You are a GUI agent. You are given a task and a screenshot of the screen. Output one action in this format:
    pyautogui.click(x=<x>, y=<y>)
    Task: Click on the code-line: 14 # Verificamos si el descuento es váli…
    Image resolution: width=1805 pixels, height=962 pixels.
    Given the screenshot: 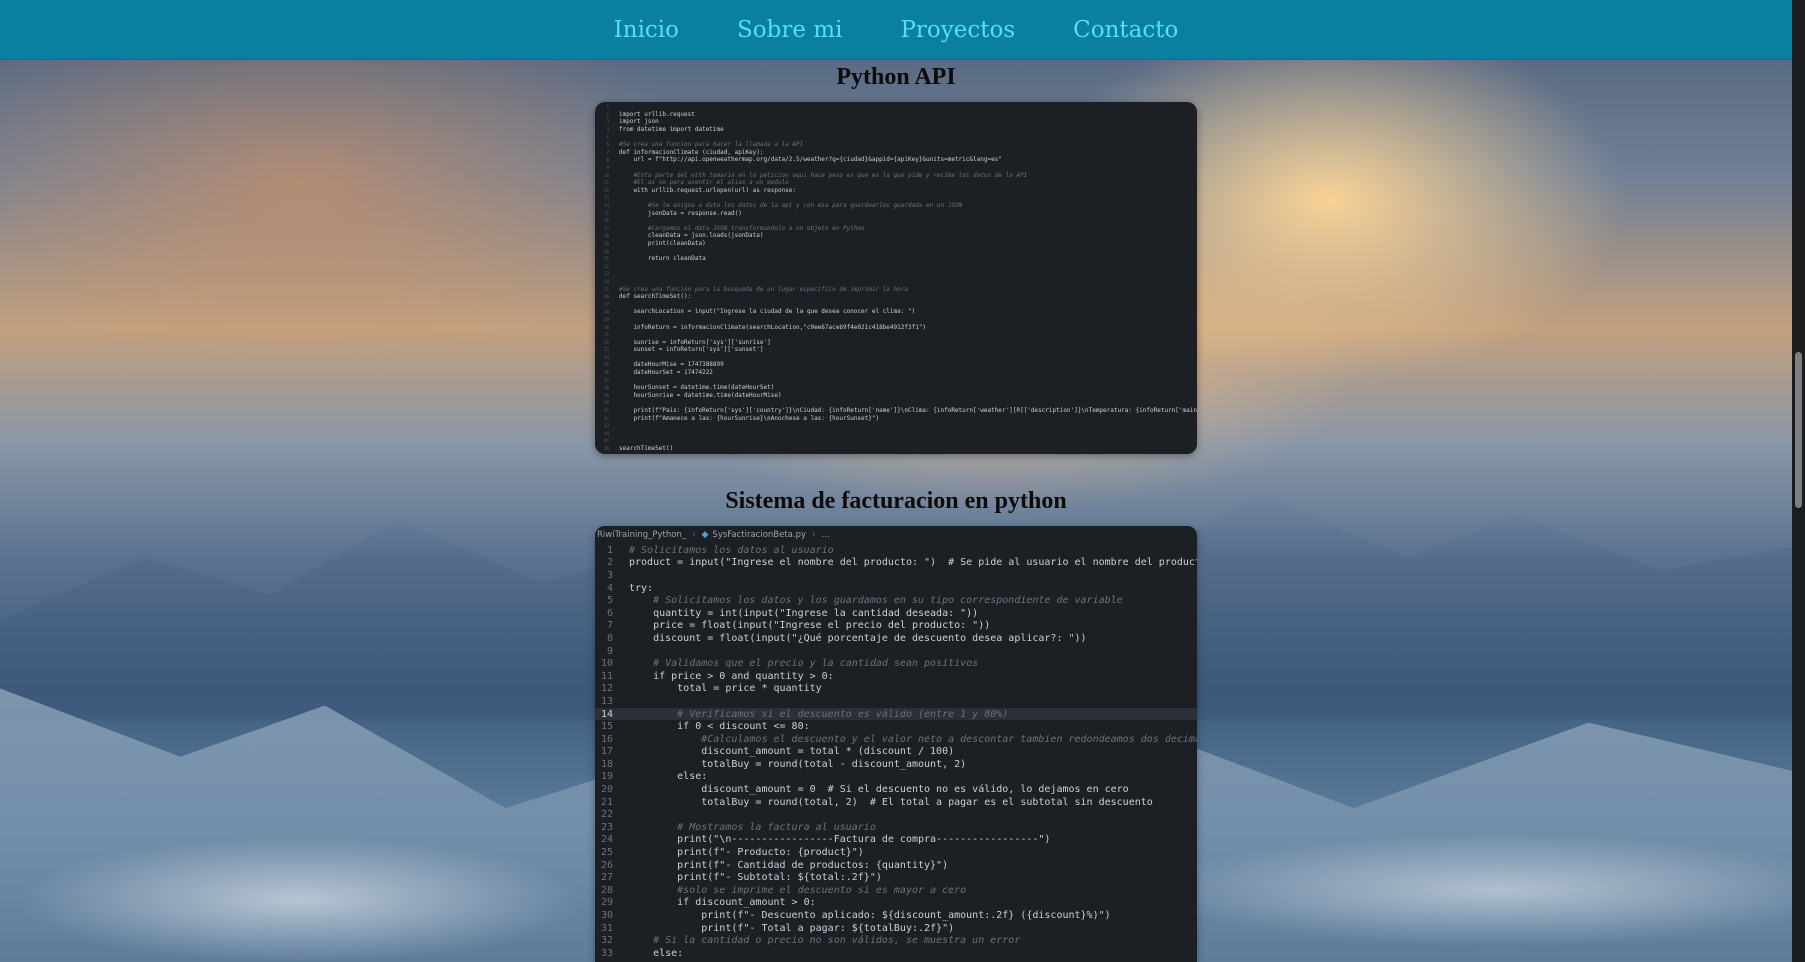 What is the action you would take?
    pyautogui.click(x=896, y=714)
    